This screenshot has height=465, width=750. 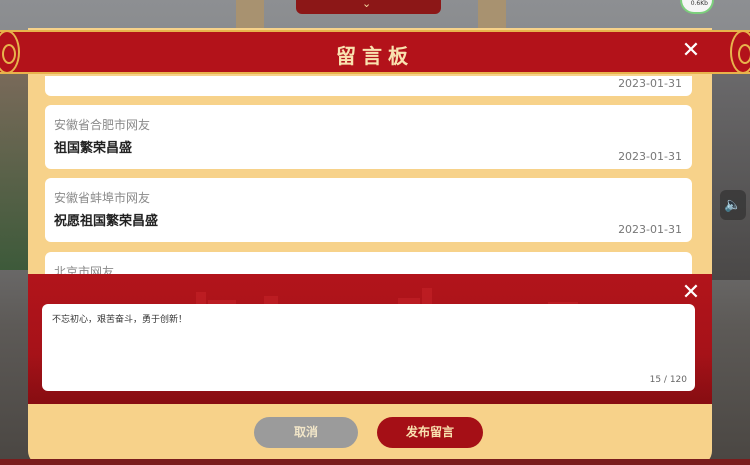 What do you see at coordinates (120, 320) in the screenshot?
I see `comment-text: 不忘初心，艰苦奋斗，勇于创新！` at bounding box center [120, 320].